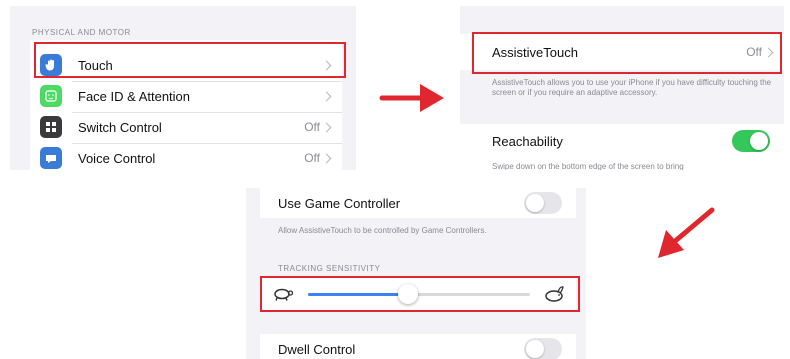 This screenshot has height=359, width=790. What do you see at coordinates (117, 158) in the screenshot?
I see `list-item-label: Voice Control` at bounding box center [117, 158].